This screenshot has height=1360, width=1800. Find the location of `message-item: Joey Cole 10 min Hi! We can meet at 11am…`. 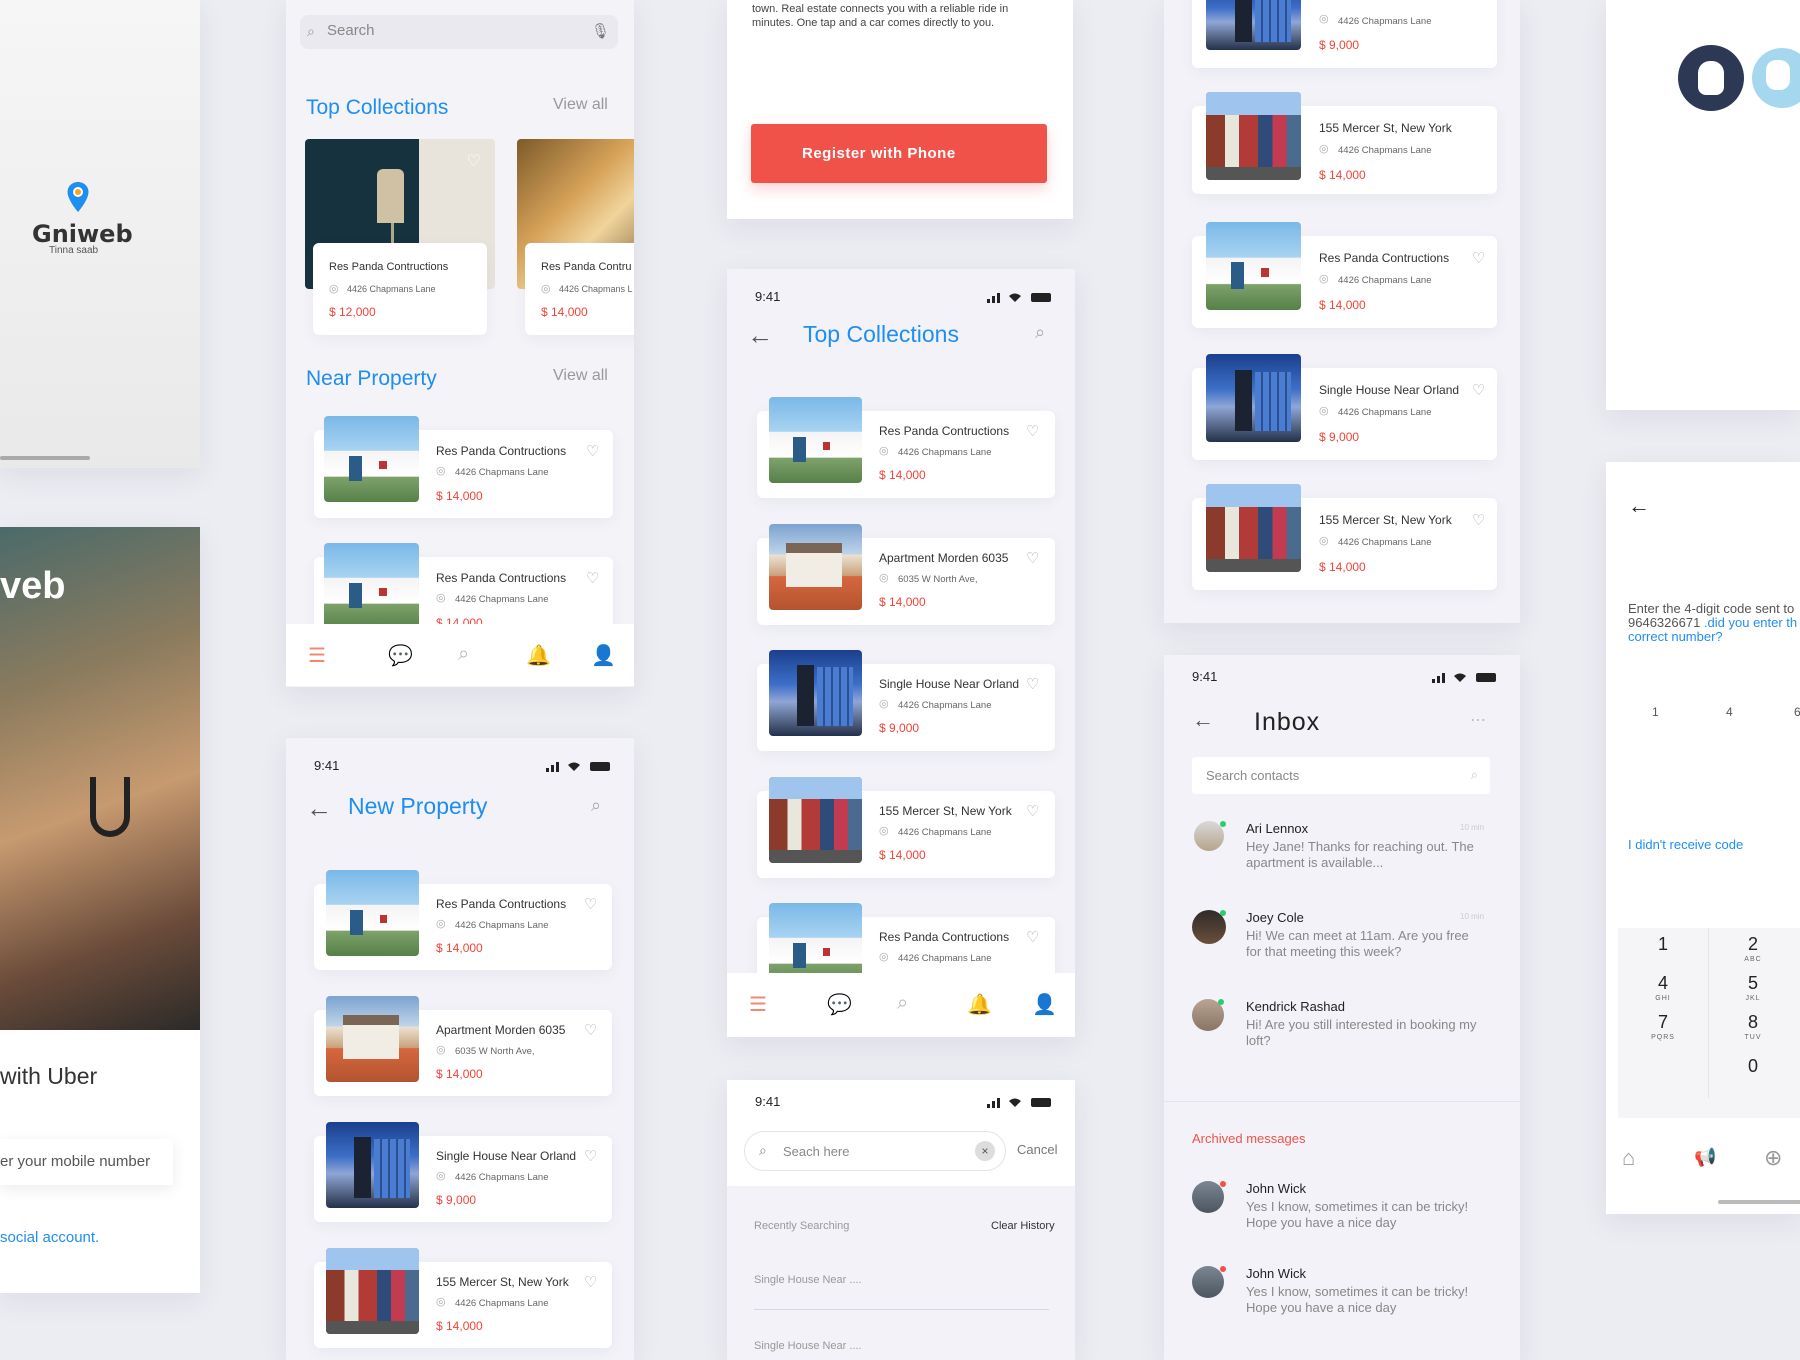

message-item: Joey Cole 10 min Hi! We can meet at 11am… is located at coordinates (1342, 945).